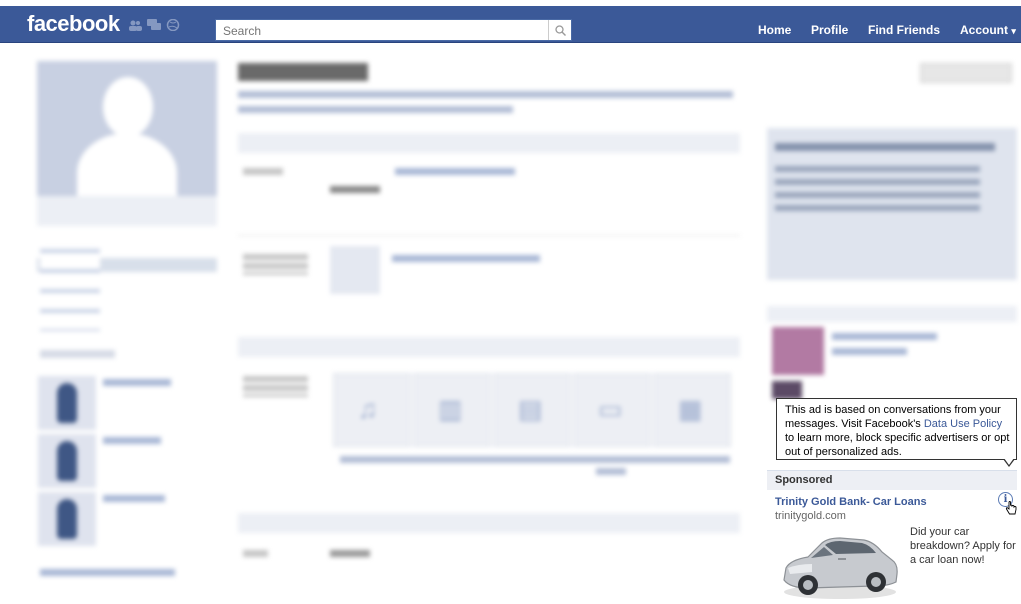 This screenshot has width=1021, height=604. What do you see at coordinates (1013, 31) in the screenshot?
I see `caret-down-icon: ▾` at bounding box center [1013, 31].